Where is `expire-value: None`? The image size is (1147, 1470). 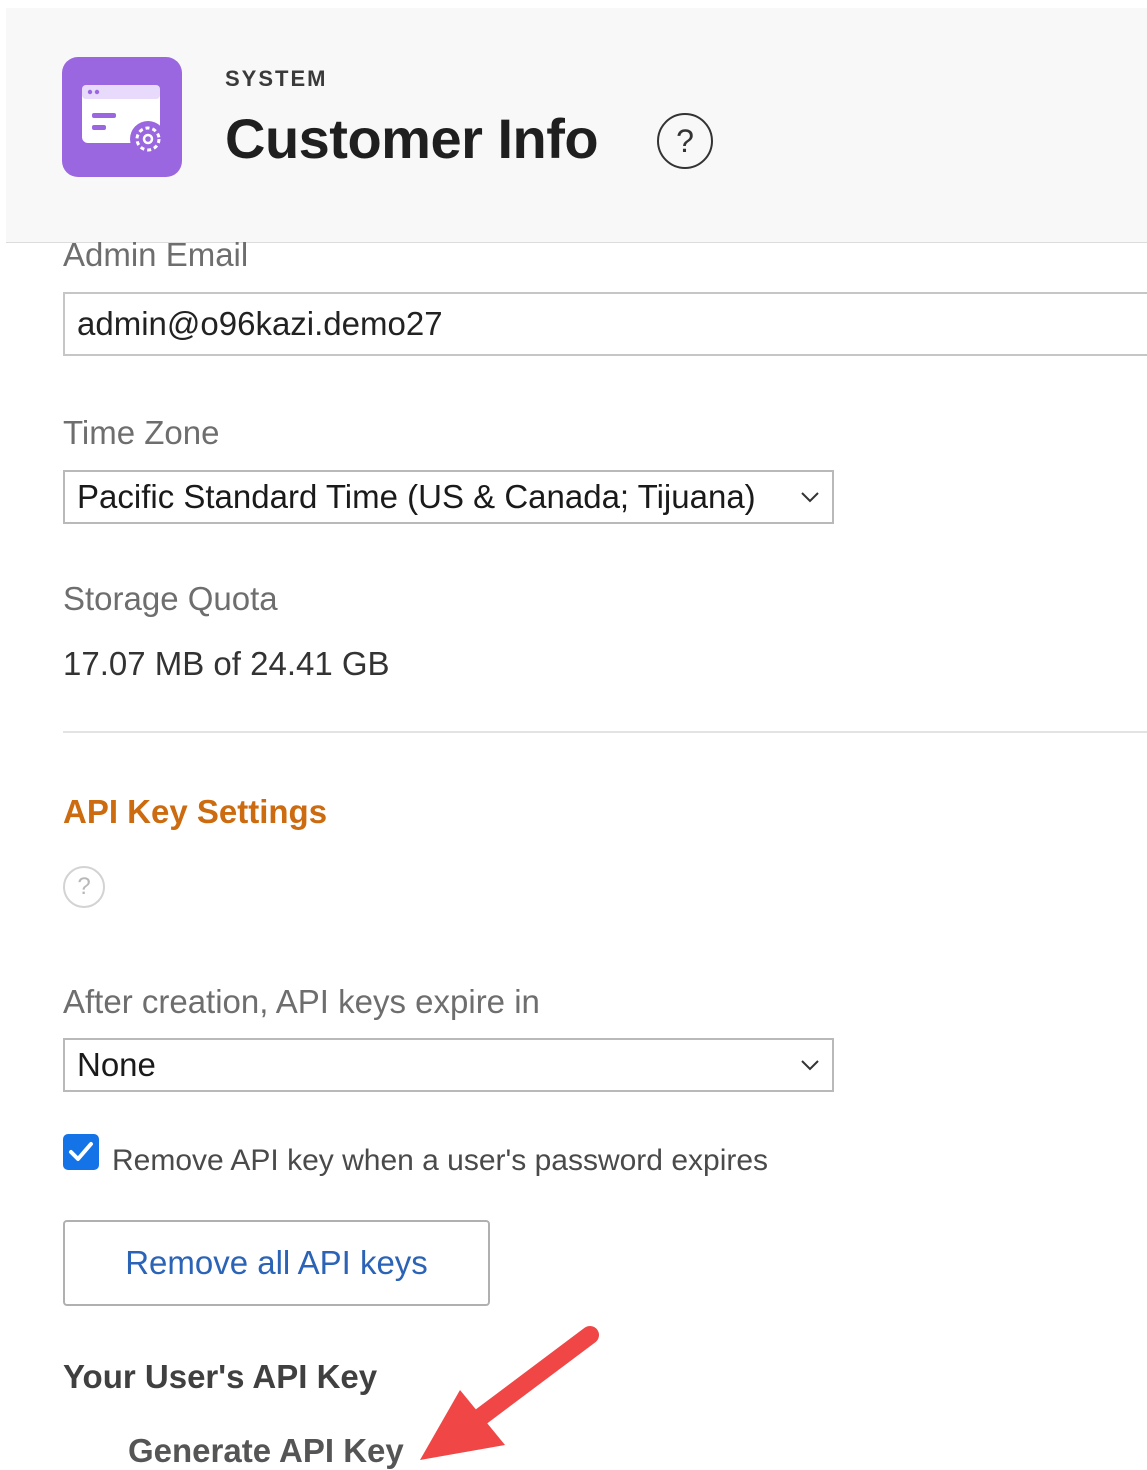 expire-value: None is located at coordinates (116, 1064).